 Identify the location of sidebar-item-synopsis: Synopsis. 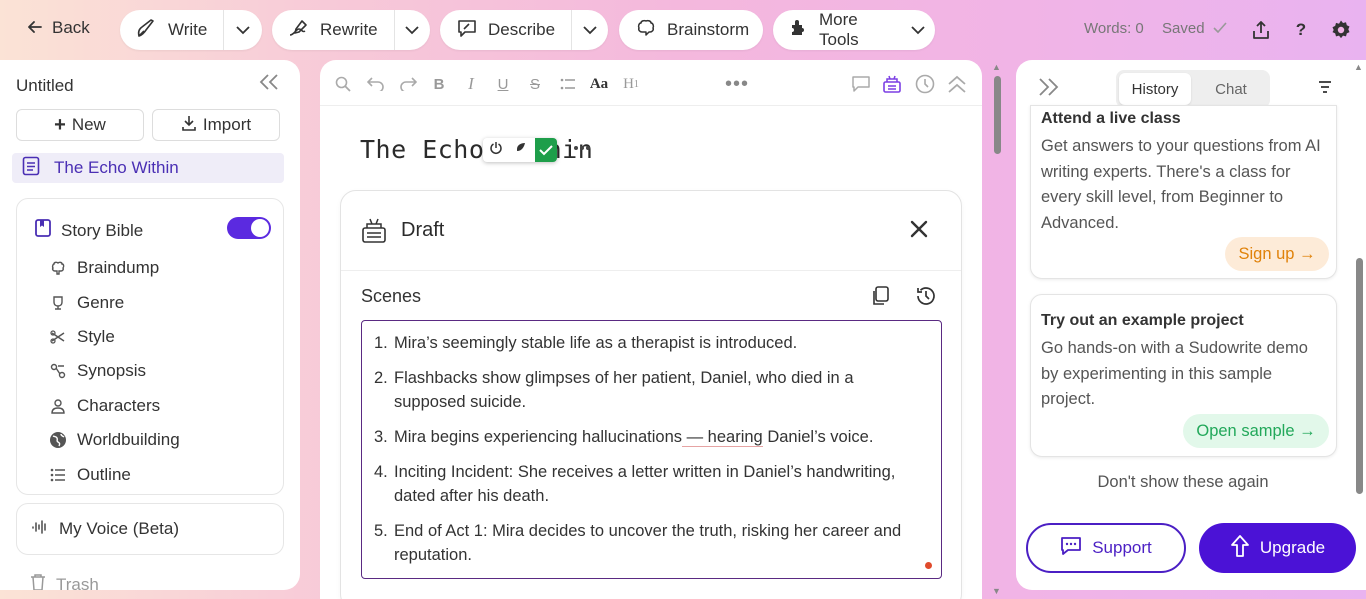
(114, 371).